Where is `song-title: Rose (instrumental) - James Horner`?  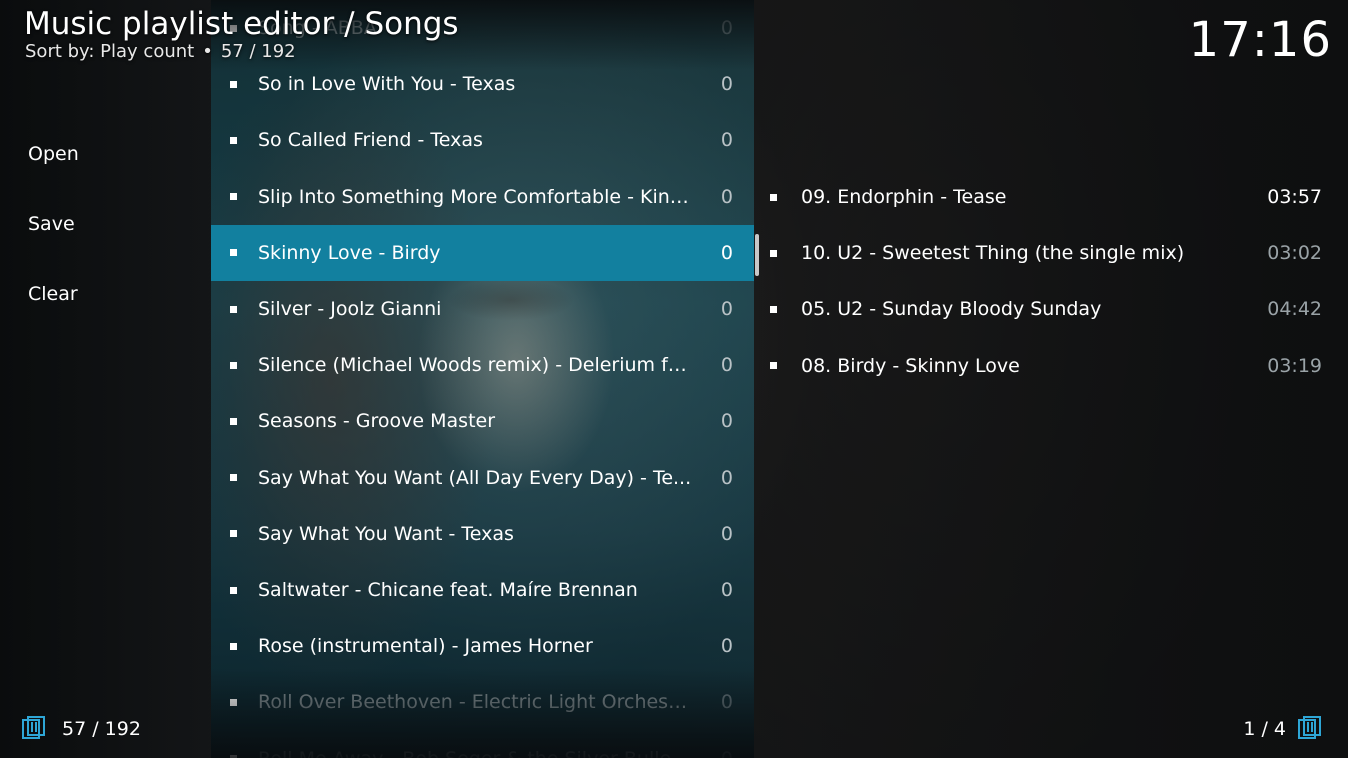 song-title: Rose (instrumental) - James Horner is located at coordinates (425, 646).